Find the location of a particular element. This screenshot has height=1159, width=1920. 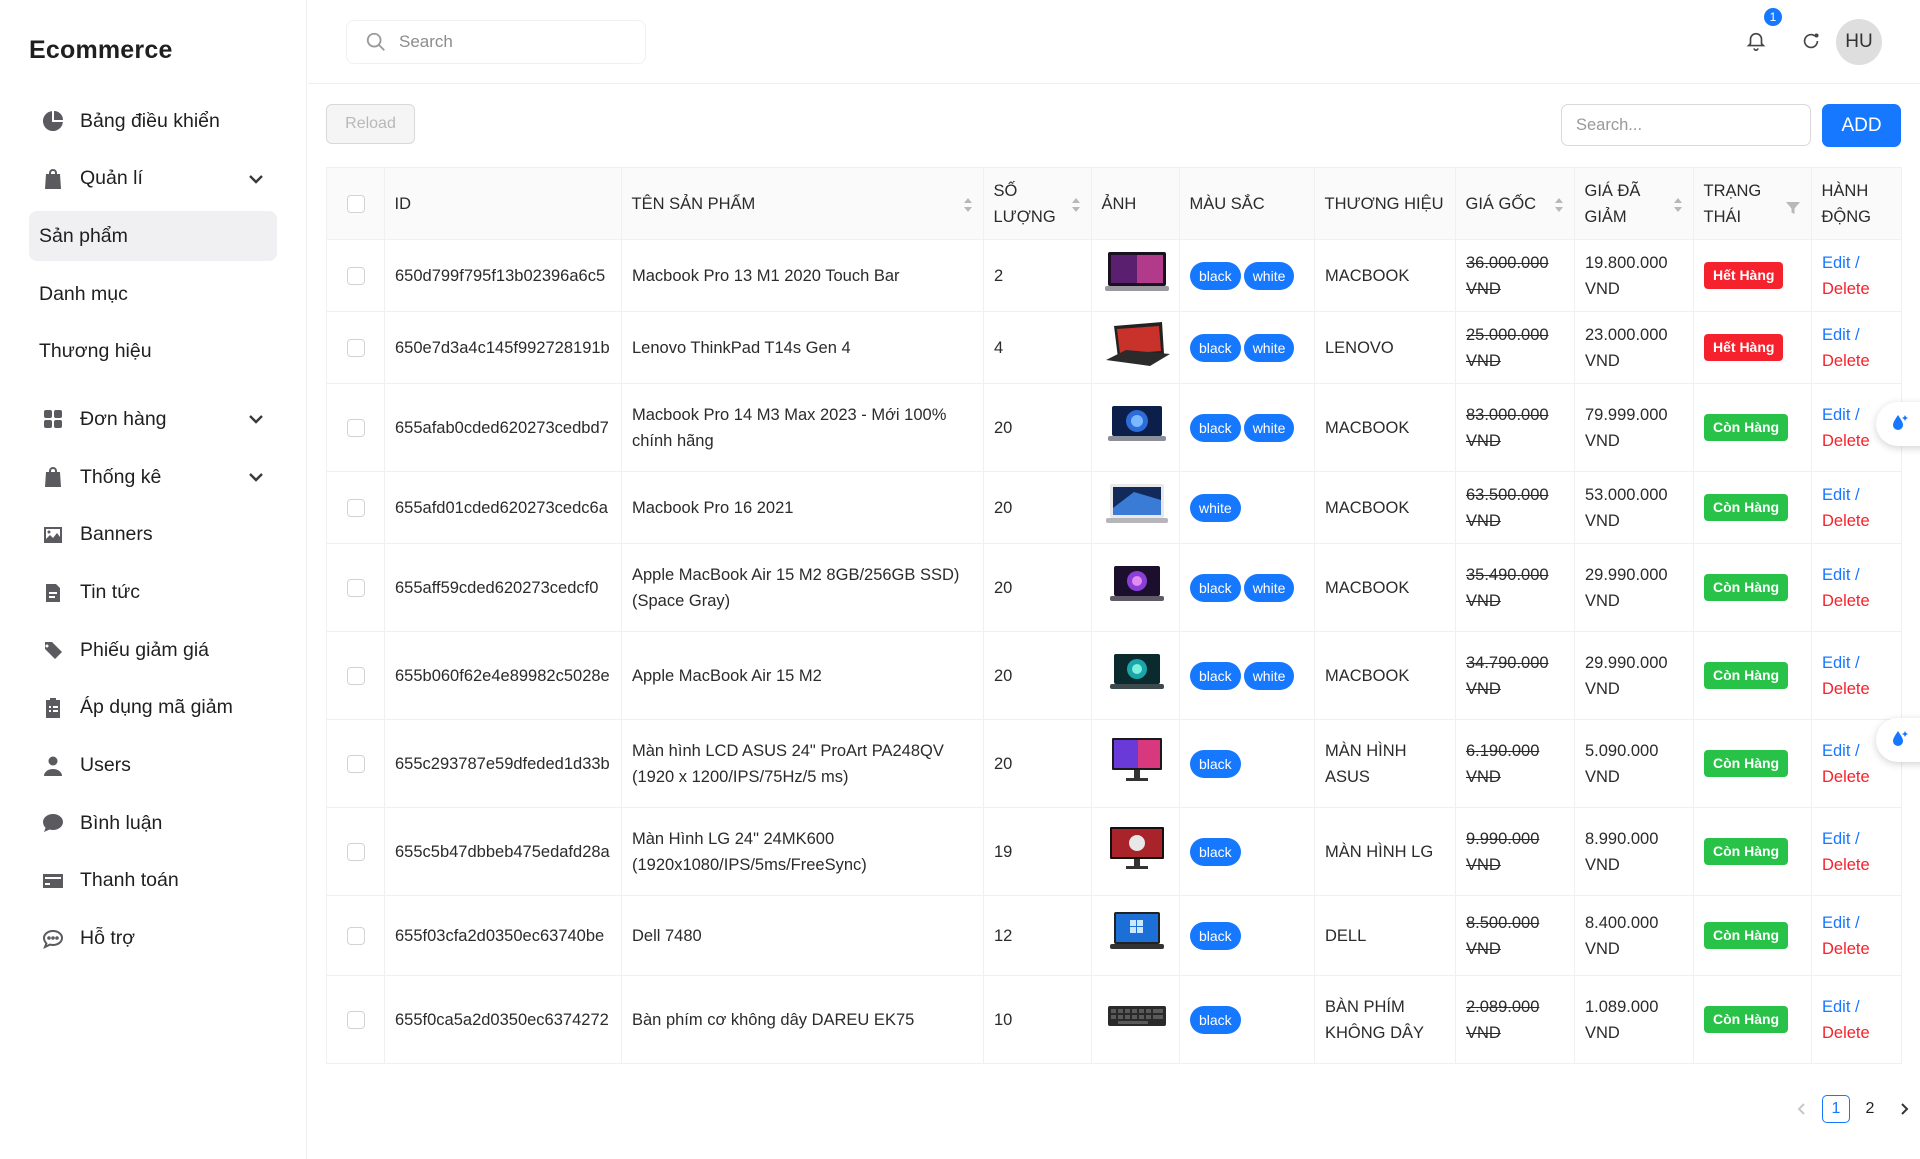

page-button-1: 1 is located at coordinates (1836, 1109).